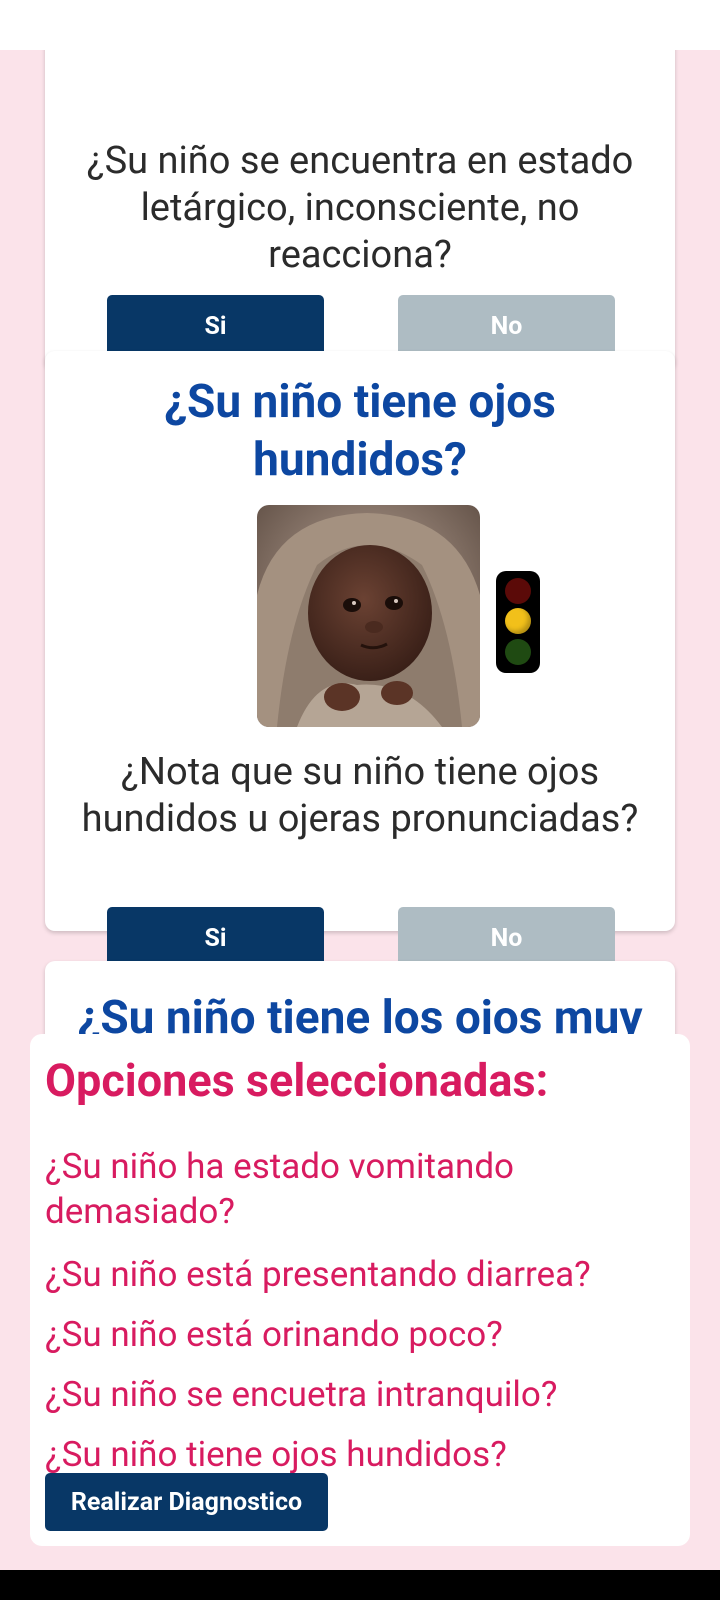 Image resolution: width=720 pixels, height=1600 pixels. What do you see at coordinates (360, 1585) in the screenshot?
I see `navigation-bar` at bounding box center [360, 1585].